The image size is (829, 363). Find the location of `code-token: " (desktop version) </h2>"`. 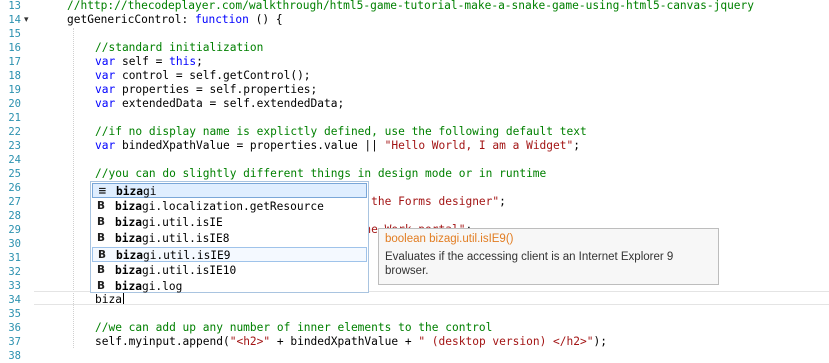

code-token: " (desktop version) </h2>" is located at coordinates (506, 341).